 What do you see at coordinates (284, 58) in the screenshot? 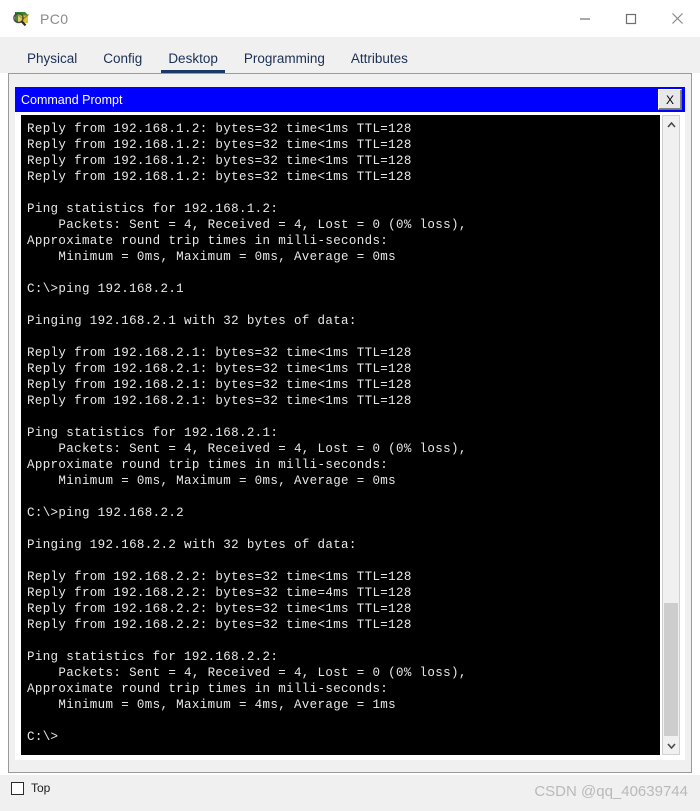
I see `tab-programming-label: Programming` at bounding box center [284, 58].